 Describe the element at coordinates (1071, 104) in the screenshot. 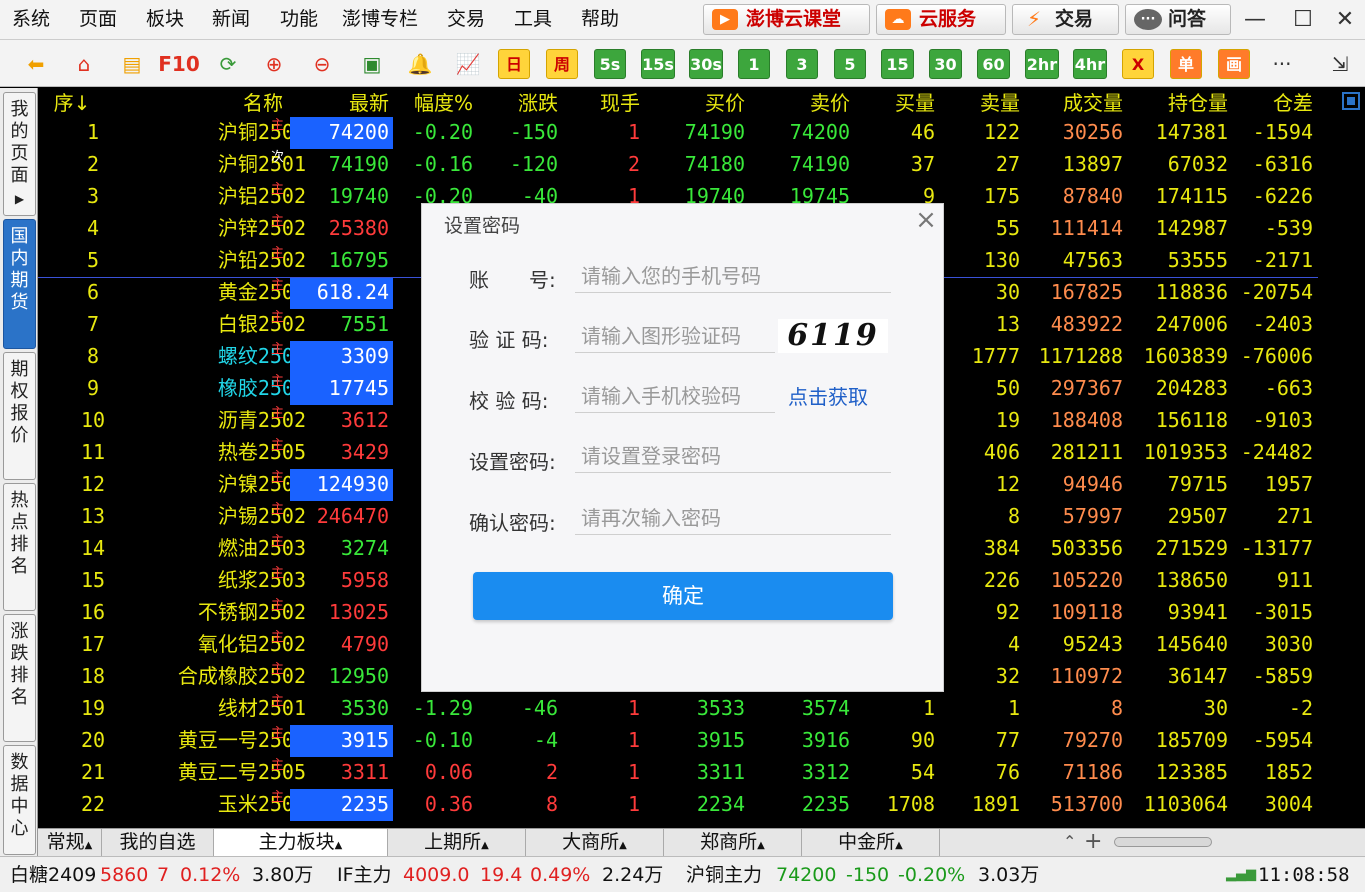

I see `header-turnover: 成交量` at that location.